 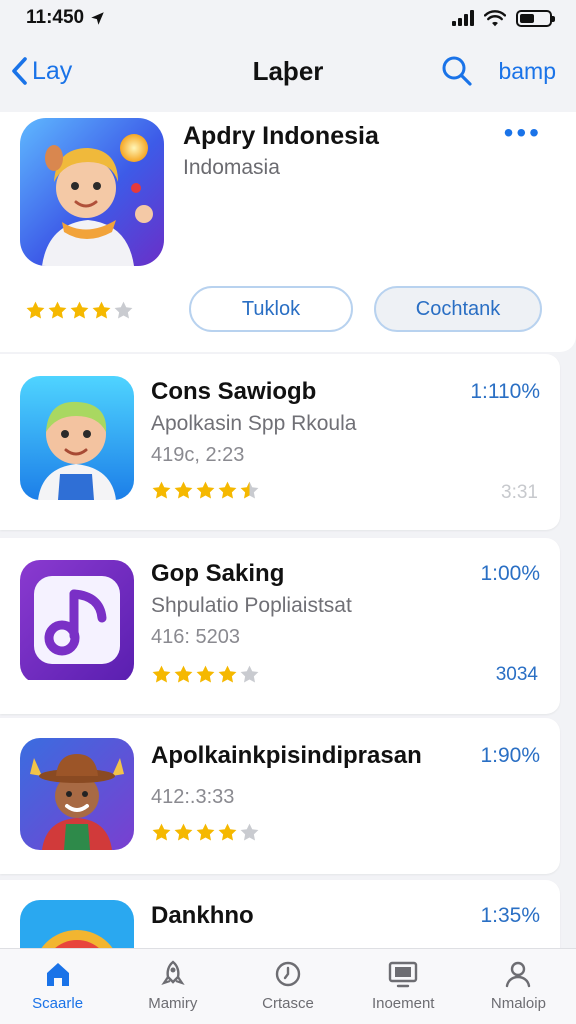 I want to click on cellular-signal-icon, so click(x=463, y=18).